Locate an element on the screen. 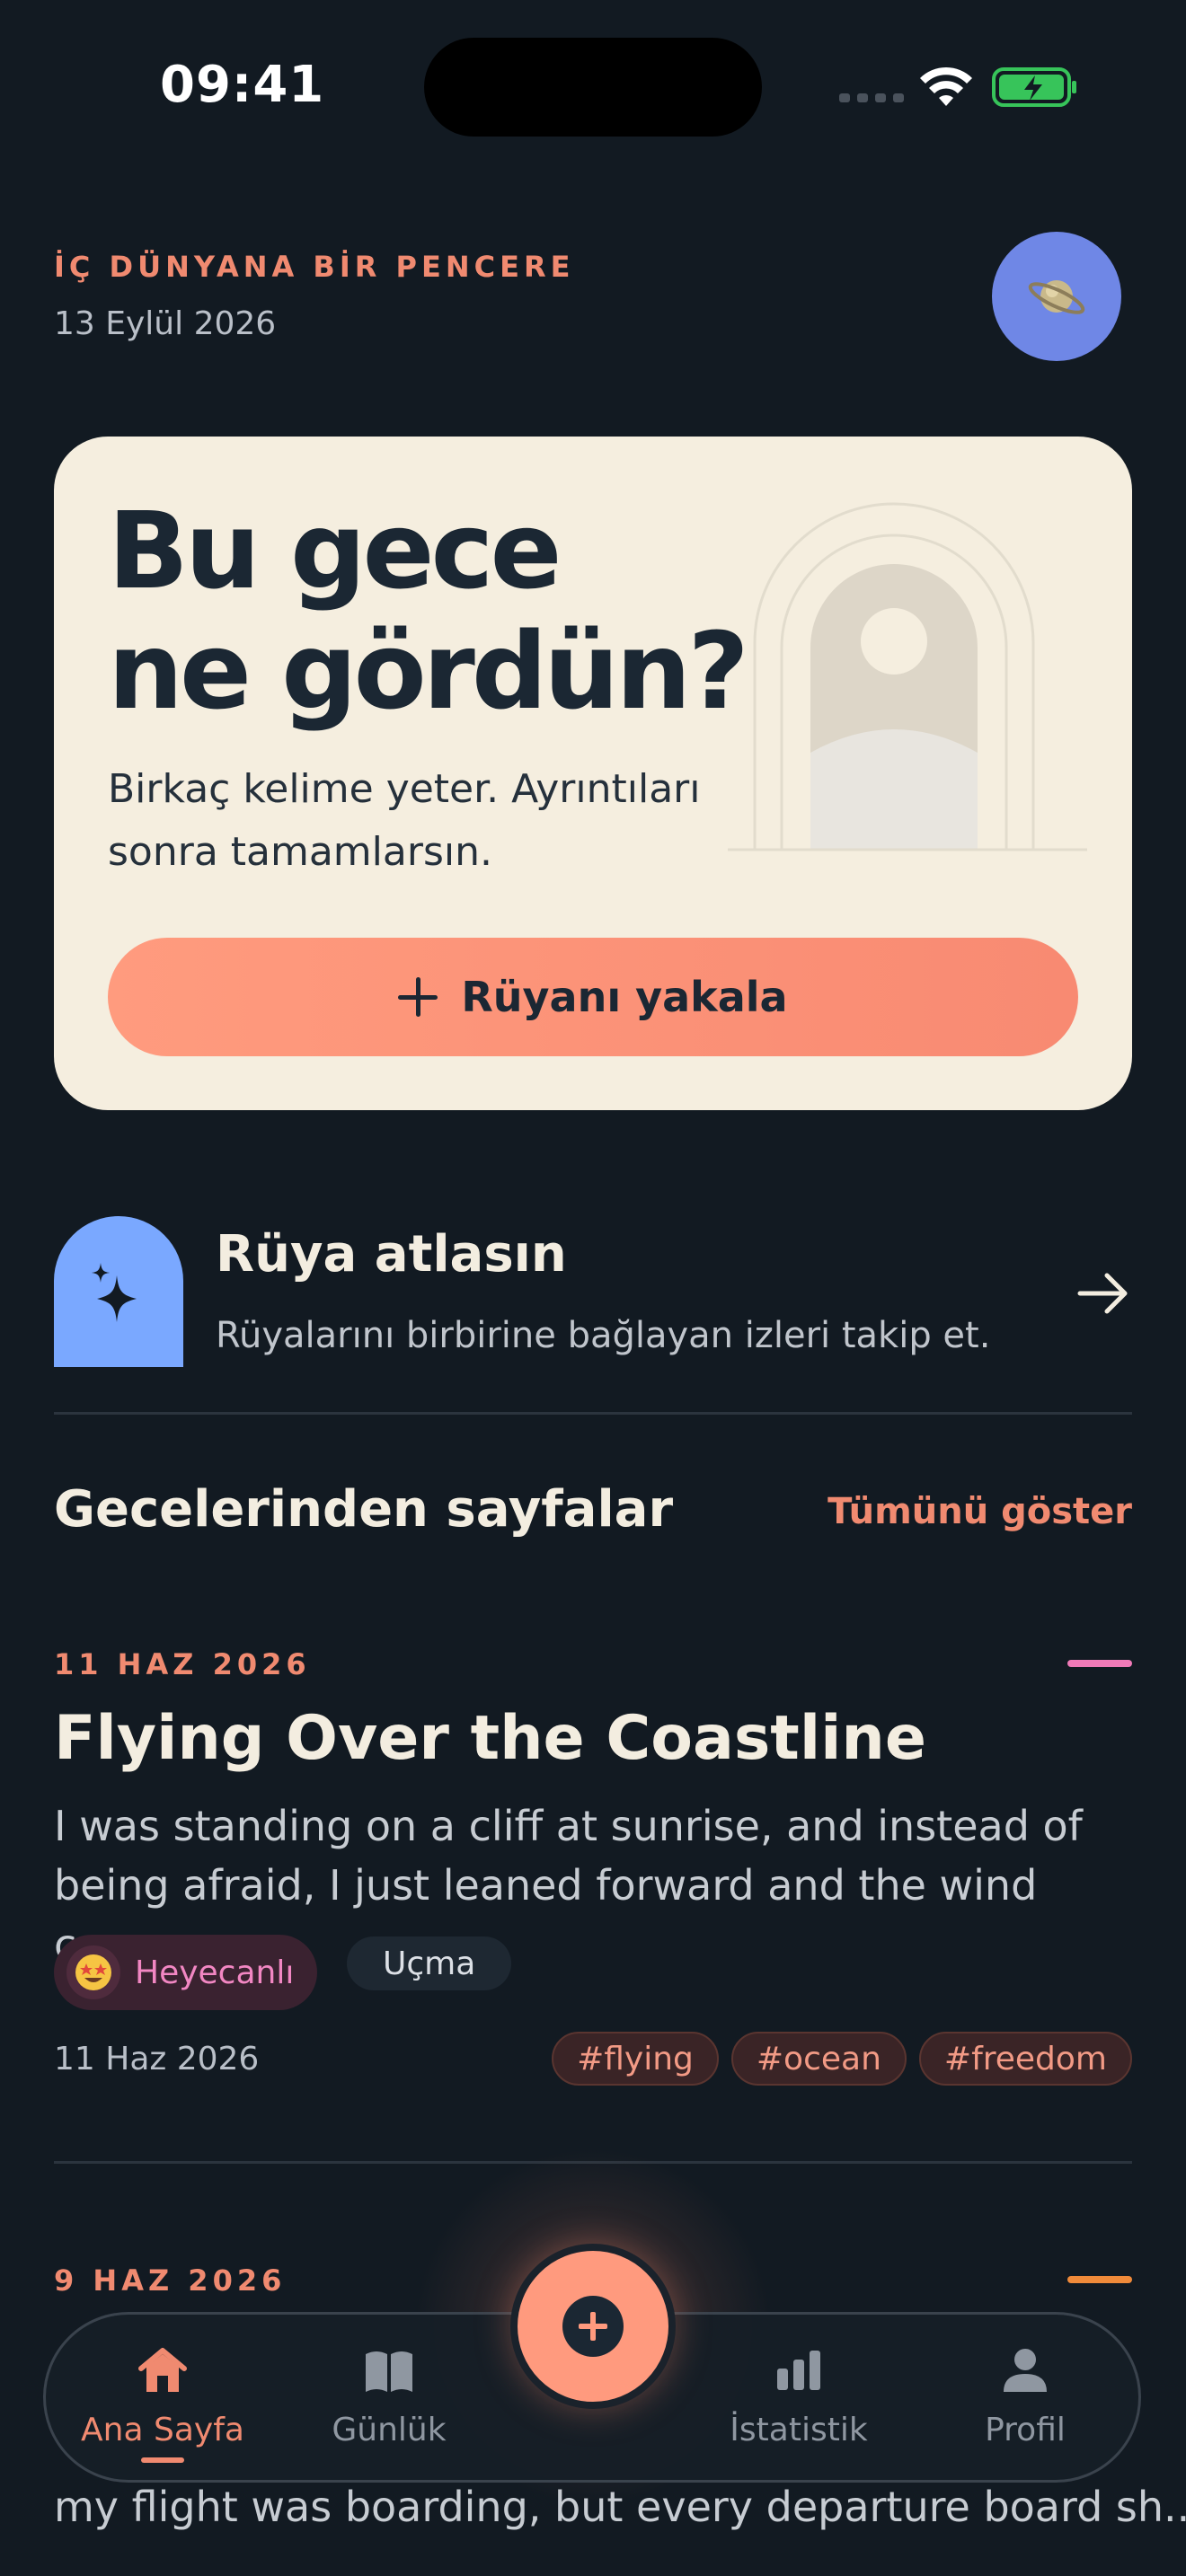 The image size is (1186, 2576). capture-dream-button: Rüyanı yakala is located at coordinates (593, 997).